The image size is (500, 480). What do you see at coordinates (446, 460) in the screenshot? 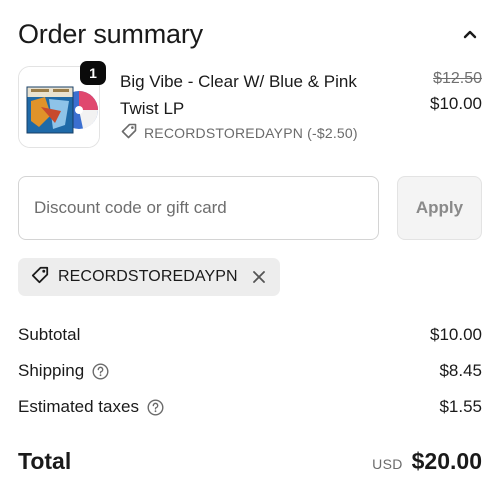
I see `total-value: $20.00` at bounding box center [446, 460].